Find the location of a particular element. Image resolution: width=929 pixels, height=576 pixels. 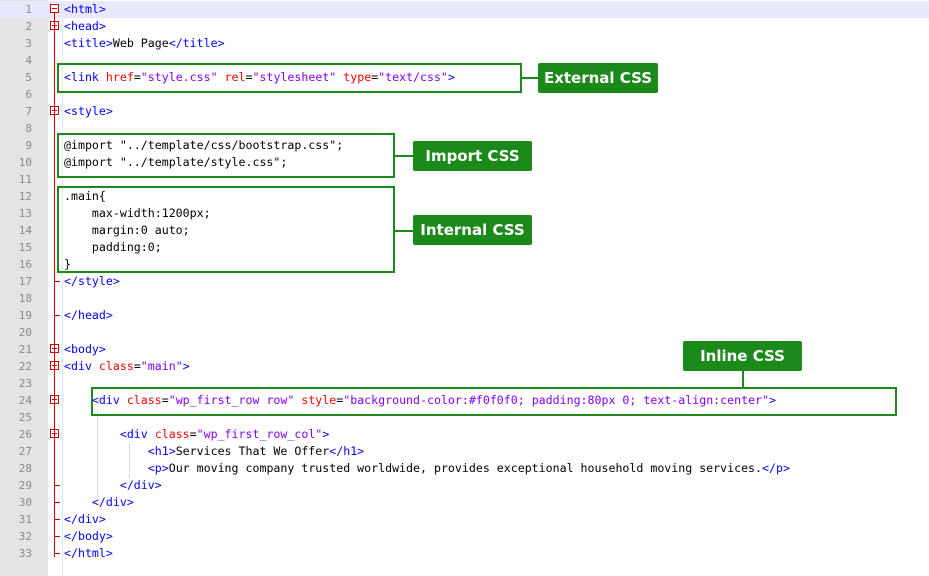

code-text: </html> is located at coordinates (88, 553).